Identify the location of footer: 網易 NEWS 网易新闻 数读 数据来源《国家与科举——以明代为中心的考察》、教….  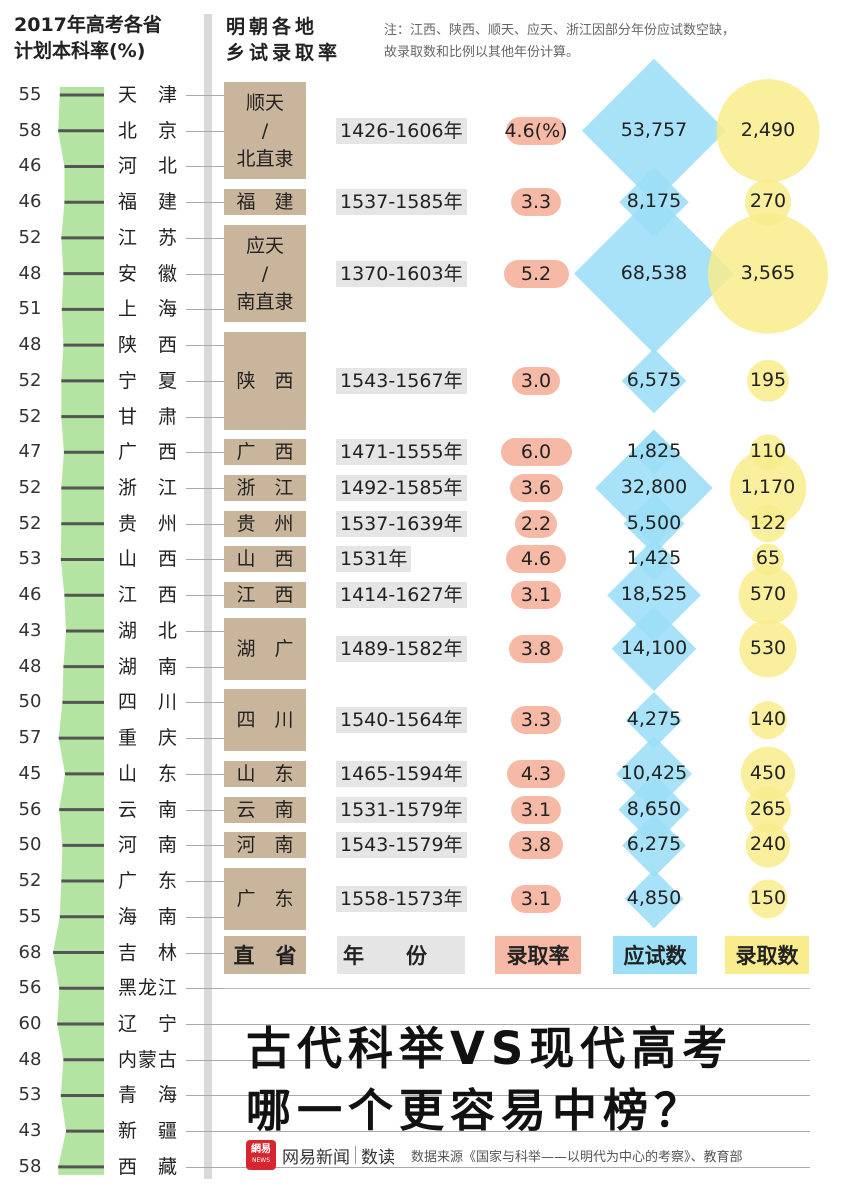
(494, 1155).